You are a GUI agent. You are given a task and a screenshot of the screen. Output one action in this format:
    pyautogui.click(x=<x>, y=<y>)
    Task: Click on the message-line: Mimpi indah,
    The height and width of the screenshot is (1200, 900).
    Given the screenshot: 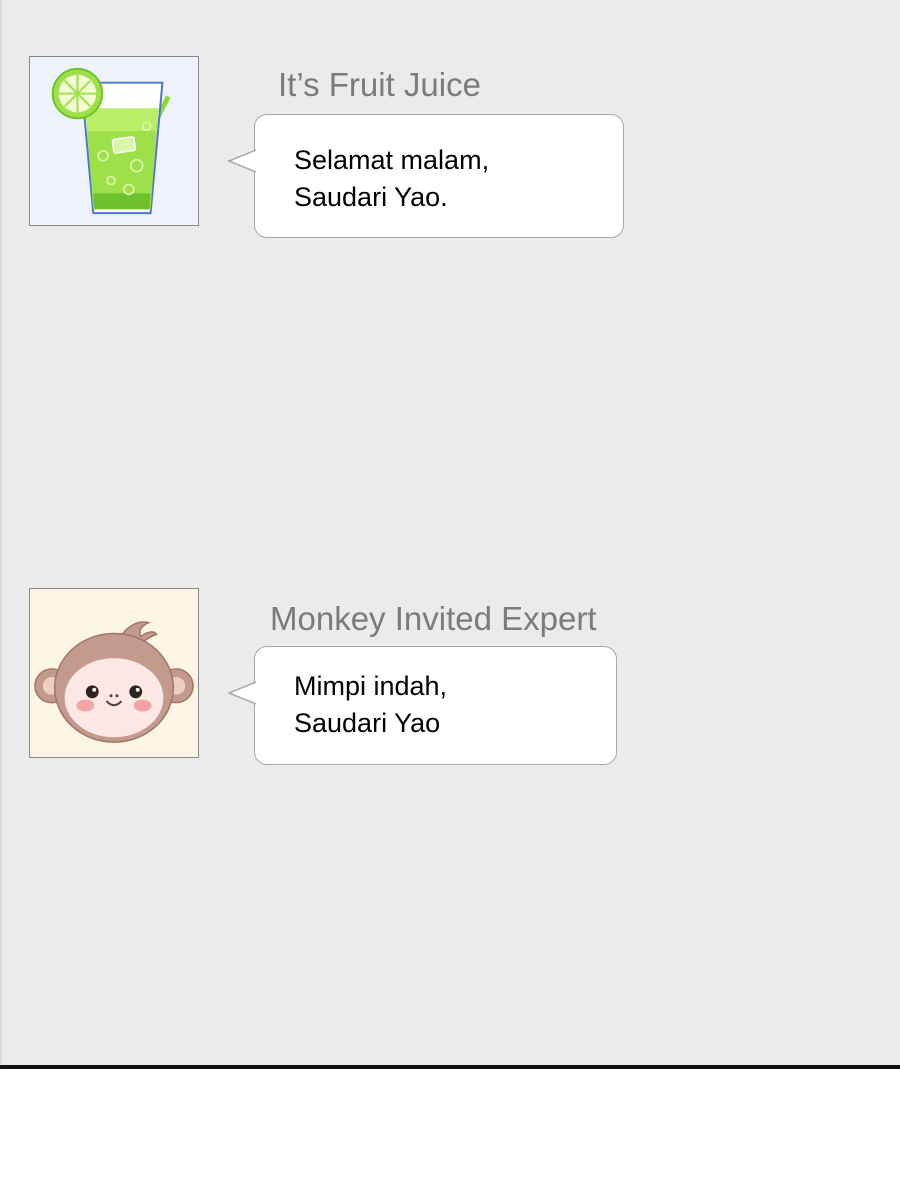 What is the action you would take?
    pyautogui.click(x=371, y=686)
    